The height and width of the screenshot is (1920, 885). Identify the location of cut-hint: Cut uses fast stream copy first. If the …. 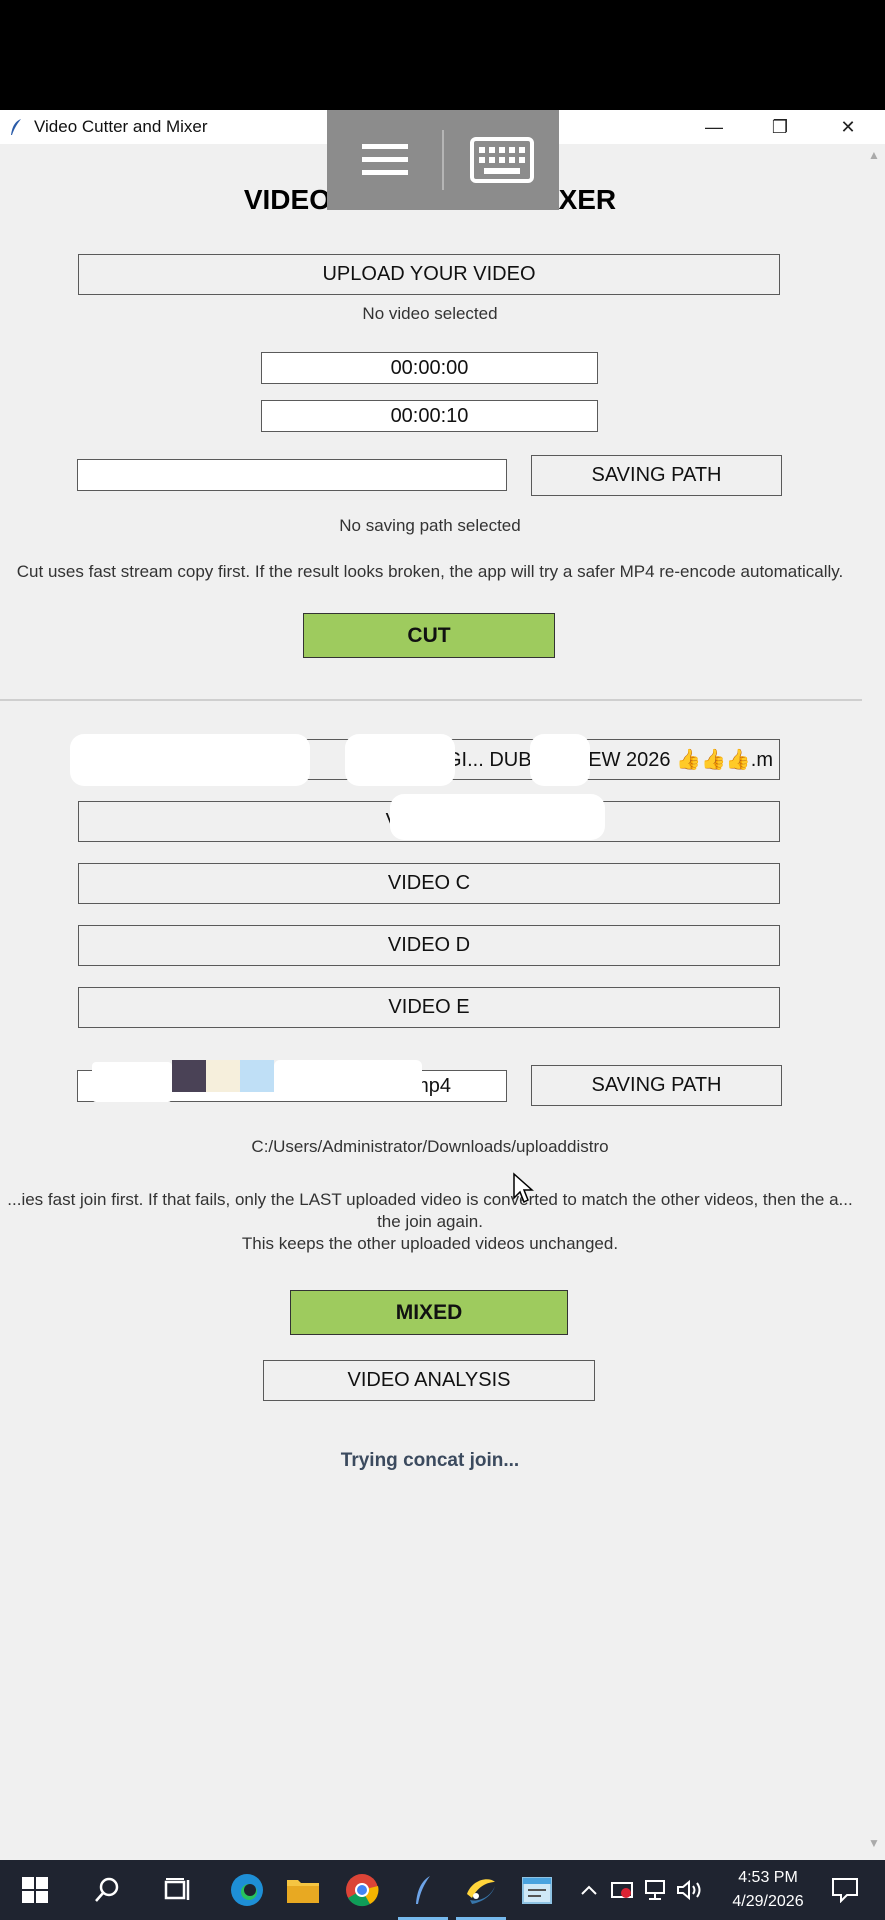
(430, 571).